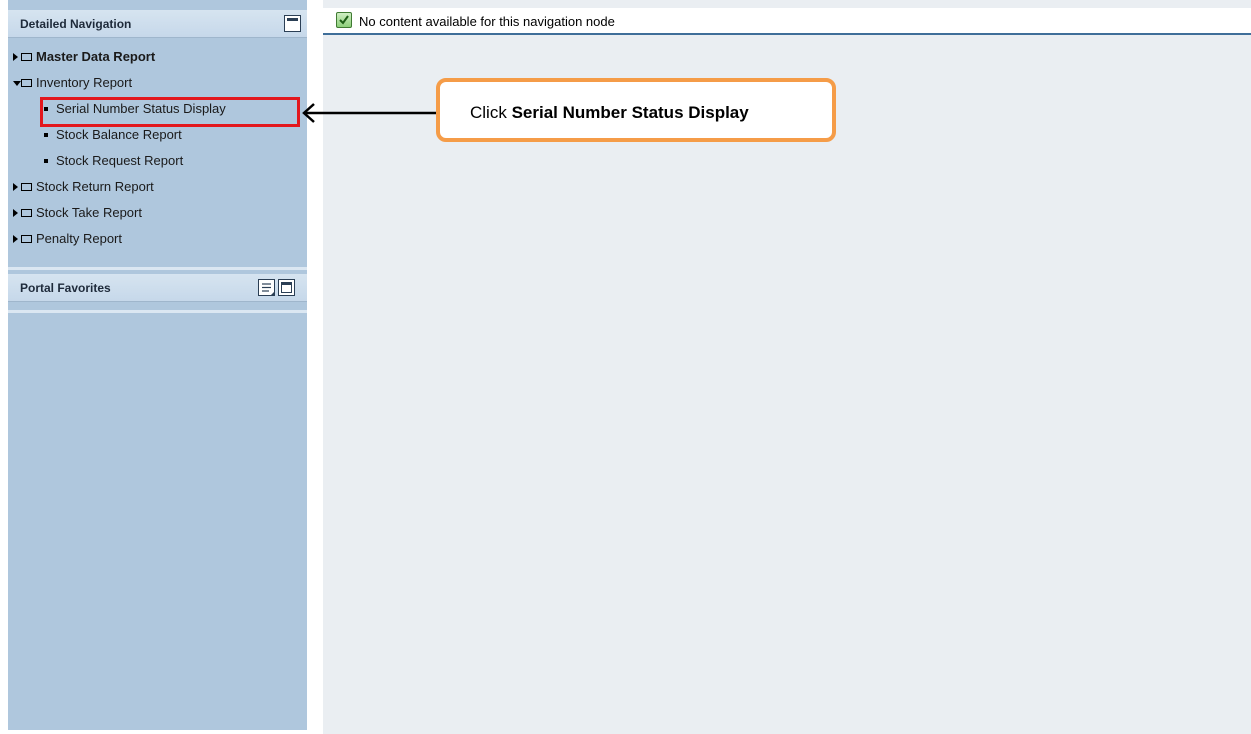 This screenshot has width=1251, height=734. Describe the element at coordinates (157, 24) in the screenshot. I see `detailed-navigation-header: Detailed Navigation` at that location.